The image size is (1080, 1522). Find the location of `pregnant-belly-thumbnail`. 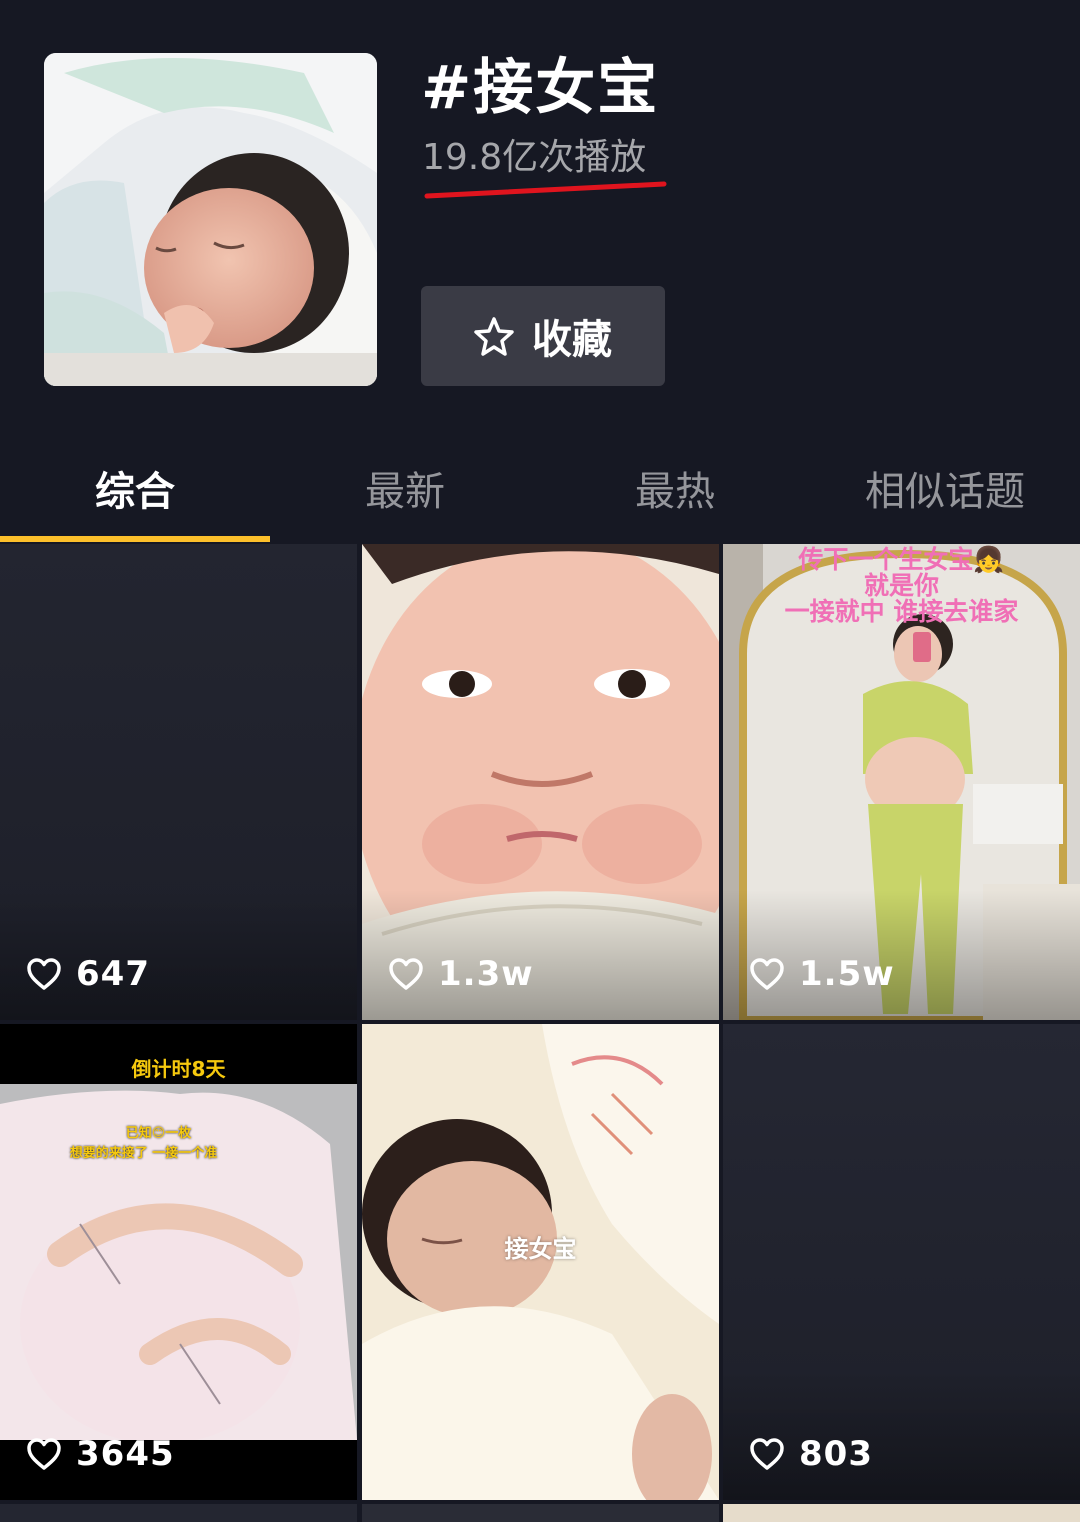

pregnant-belly-thumbnail is located at coordinates (178, 1262).